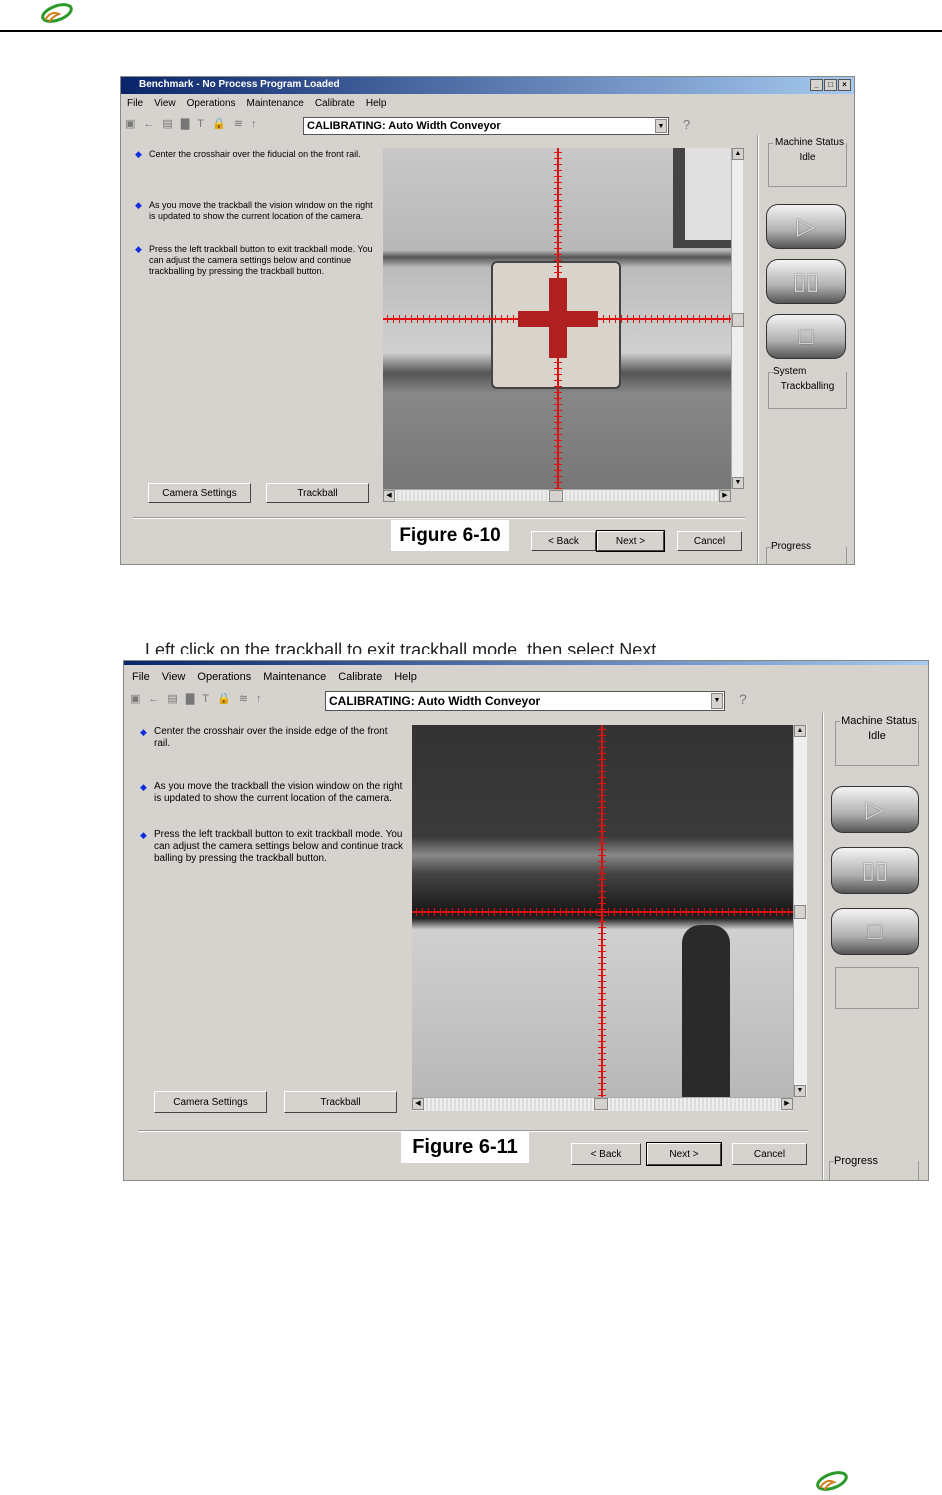  Describe the element at coordinates (807, 157) in the screenshot. I see `machine-status-value: Idle` at that location.